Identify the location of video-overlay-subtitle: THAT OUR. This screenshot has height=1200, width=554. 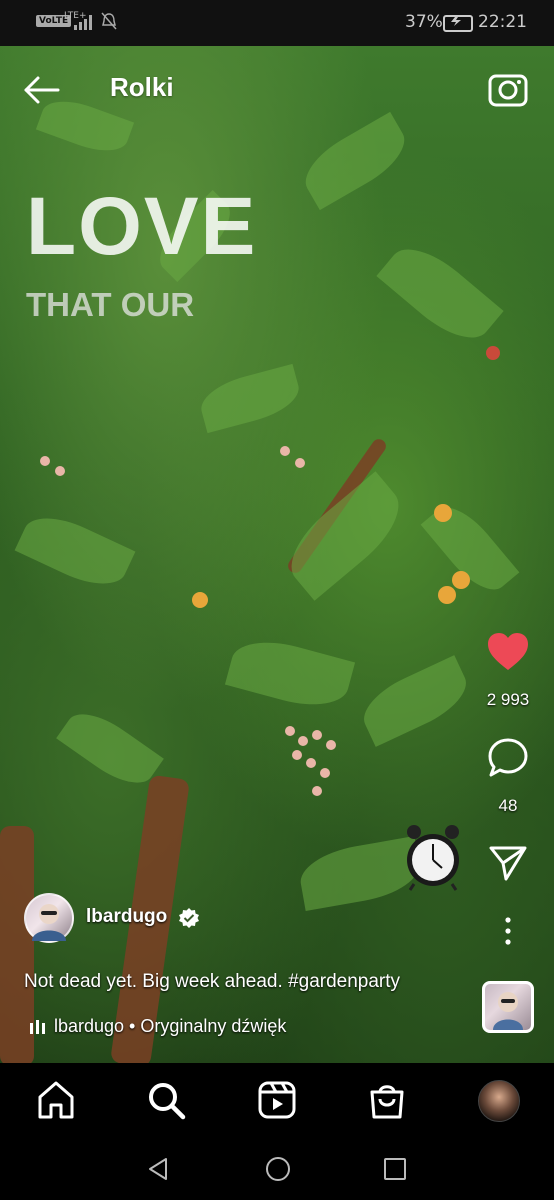
(110, 304).